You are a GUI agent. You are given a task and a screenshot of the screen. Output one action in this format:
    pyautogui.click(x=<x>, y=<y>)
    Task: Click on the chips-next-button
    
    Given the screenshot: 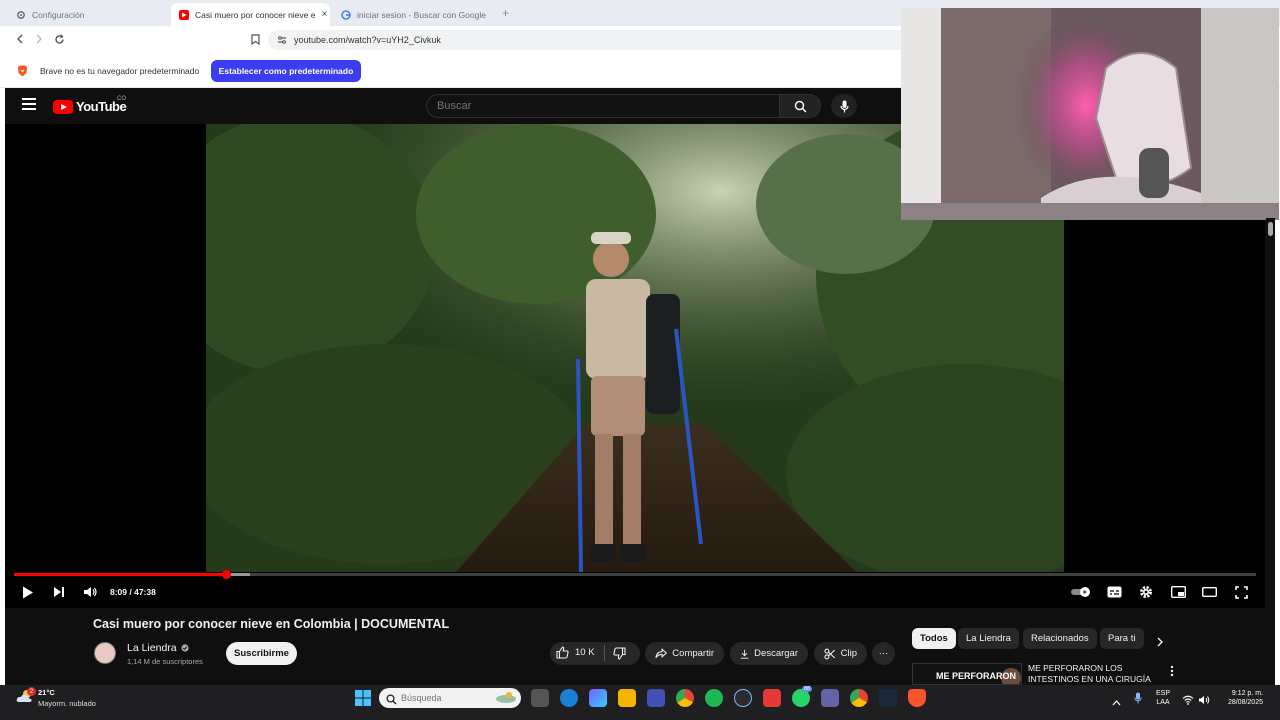 What is the action you would take?
    pyautogui.click(x=1160, y=643)
    